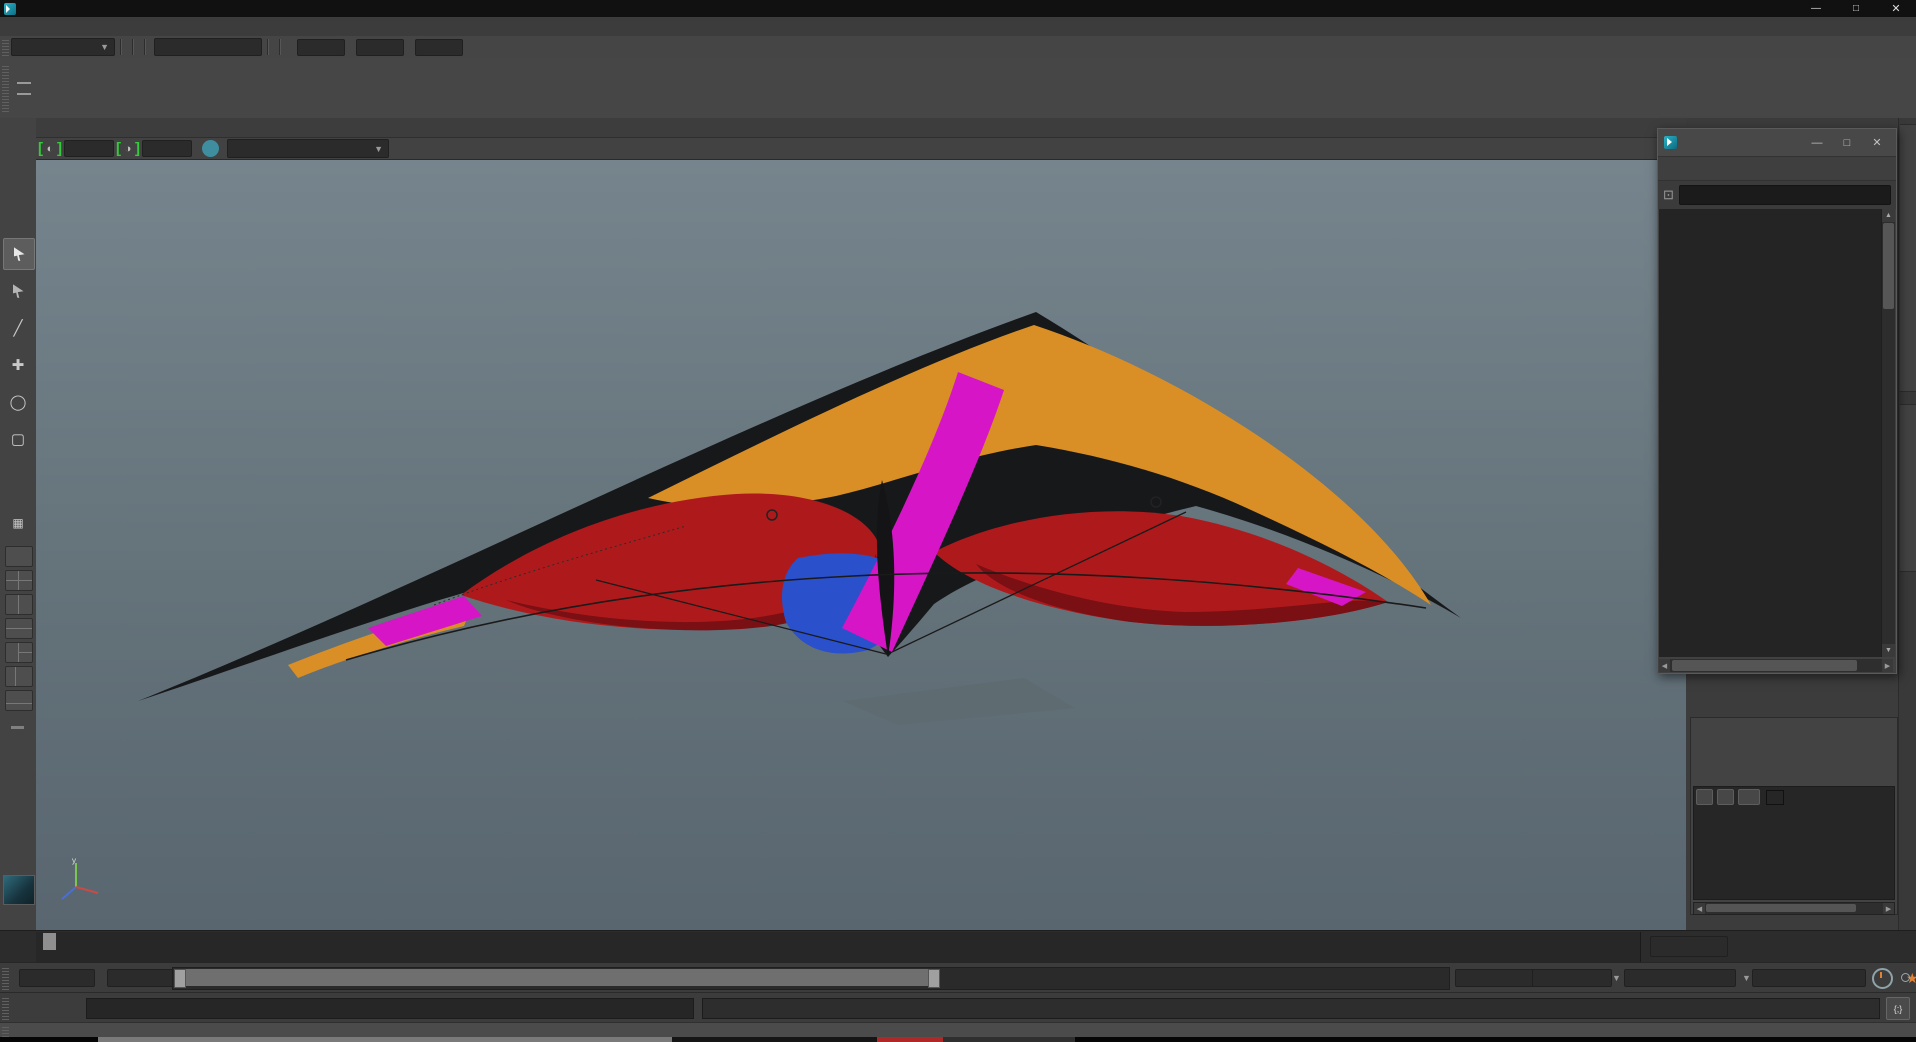 This screenshot has width=1916, height=1042. I want to click on outliner-tree, so click(1776, 433).